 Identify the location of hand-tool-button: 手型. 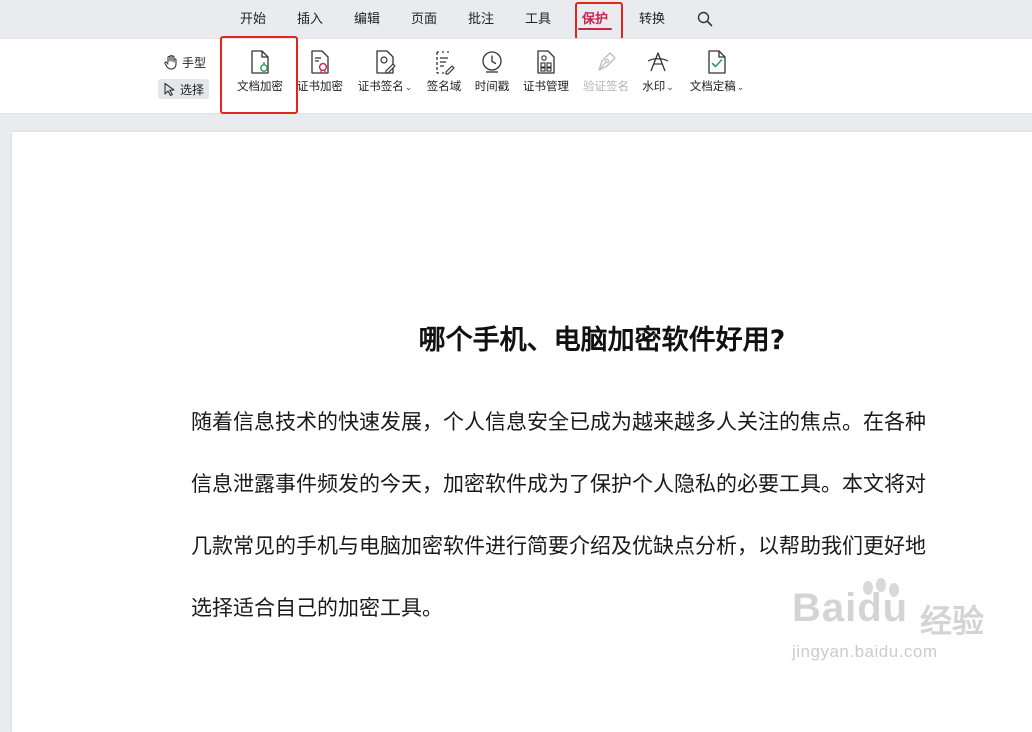
(184, 62).